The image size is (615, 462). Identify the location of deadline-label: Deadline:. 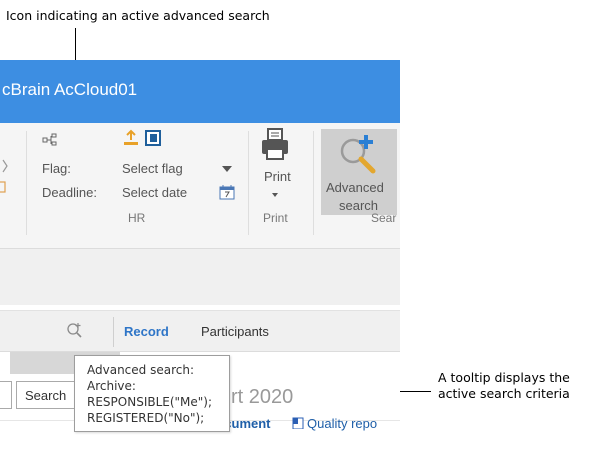
(69, 192).